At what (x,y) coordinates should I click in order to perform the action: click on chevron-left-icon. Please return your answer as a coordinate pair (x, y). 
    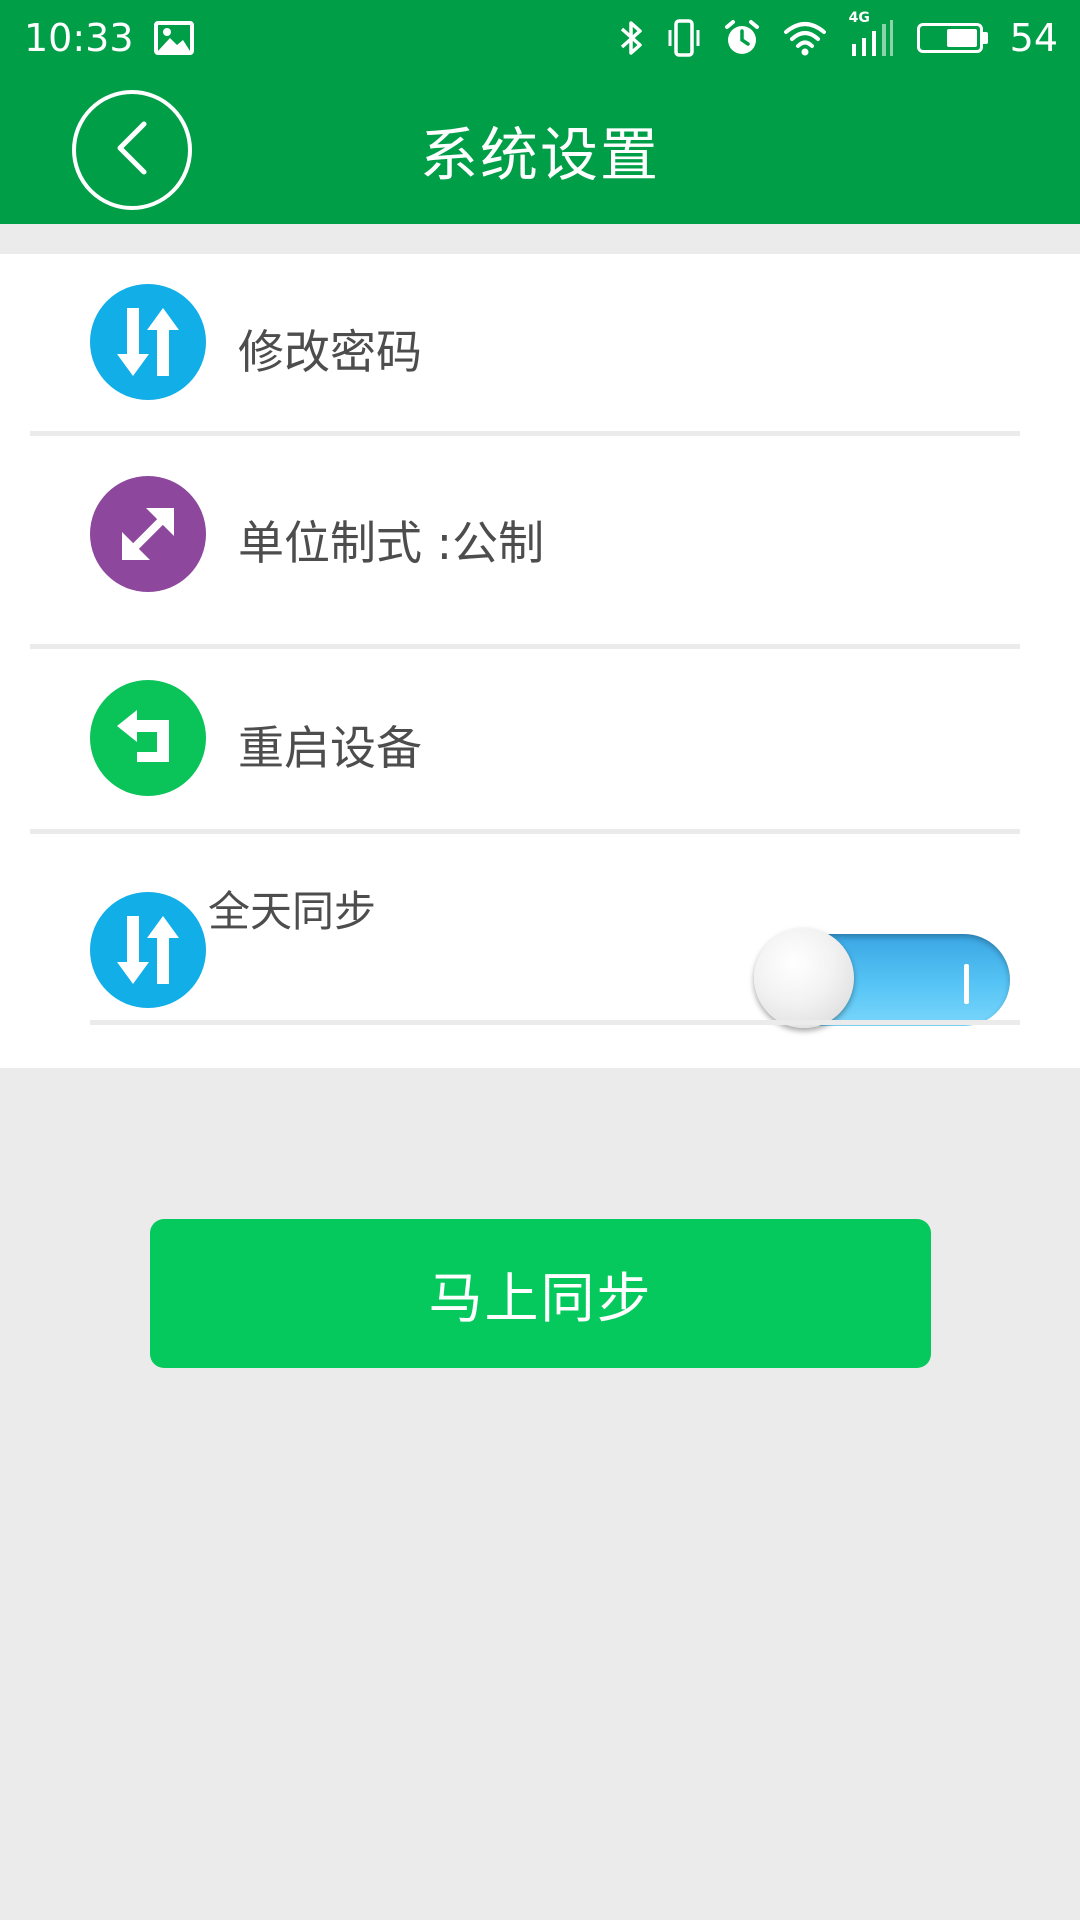
    Looking at the image, I should click on (132, 150).